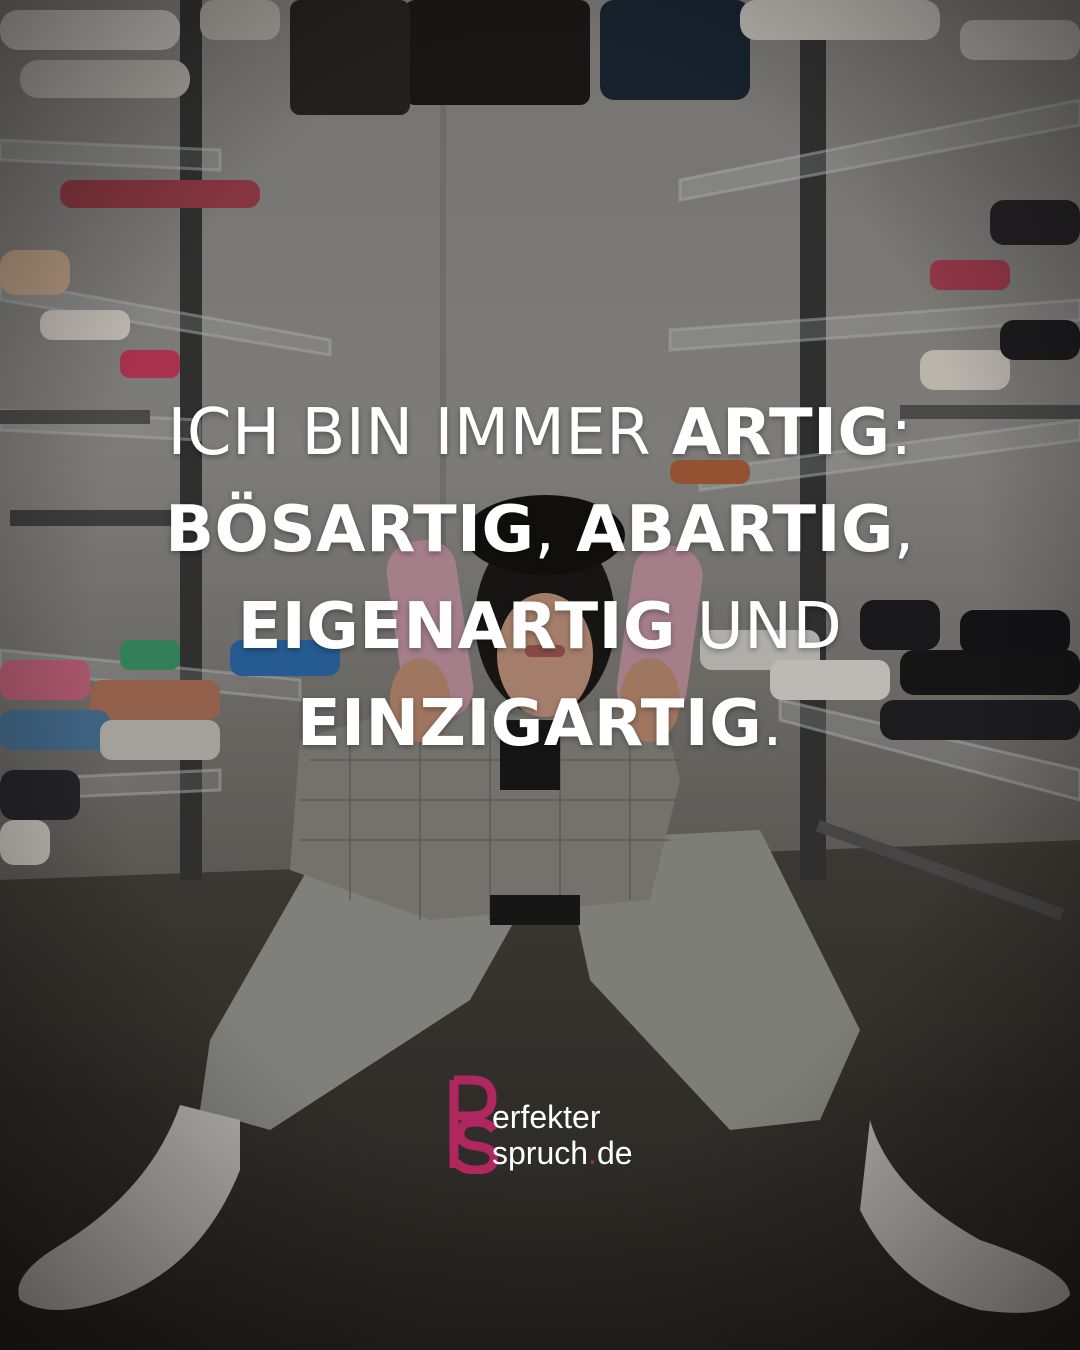  I want to click on quote-highlight: EINZIGARTIG, so click(529, 724).